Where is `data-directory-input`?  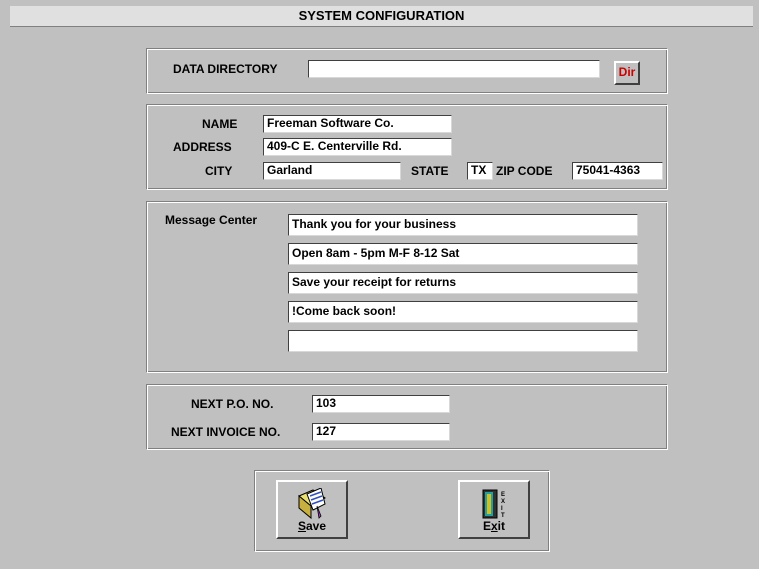
data-directory-input is located at coordinates (454, 69).